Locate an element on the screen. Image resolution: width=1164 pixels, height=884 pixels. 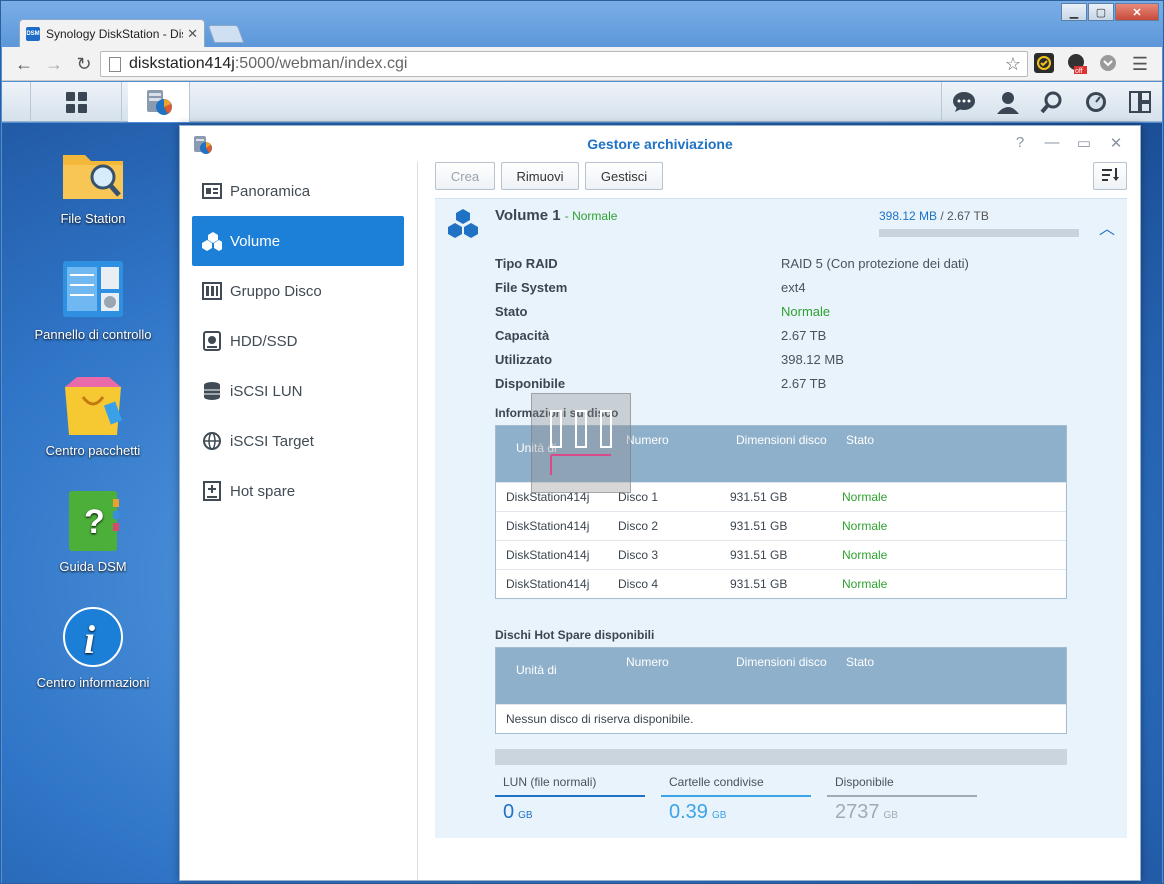
property-key: Capacità is located at coordinates (522, 335).